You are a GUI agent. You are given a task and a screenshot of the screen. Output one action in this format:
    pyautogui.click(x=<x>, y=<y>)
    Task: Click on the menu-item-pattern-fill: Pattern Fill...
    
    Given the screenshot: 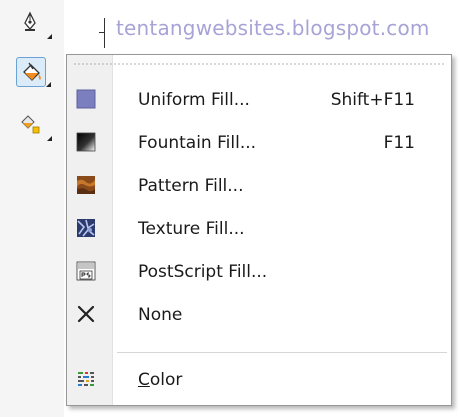 What is the action you would take?
    pyautogui.click(x=259, y=186)
    